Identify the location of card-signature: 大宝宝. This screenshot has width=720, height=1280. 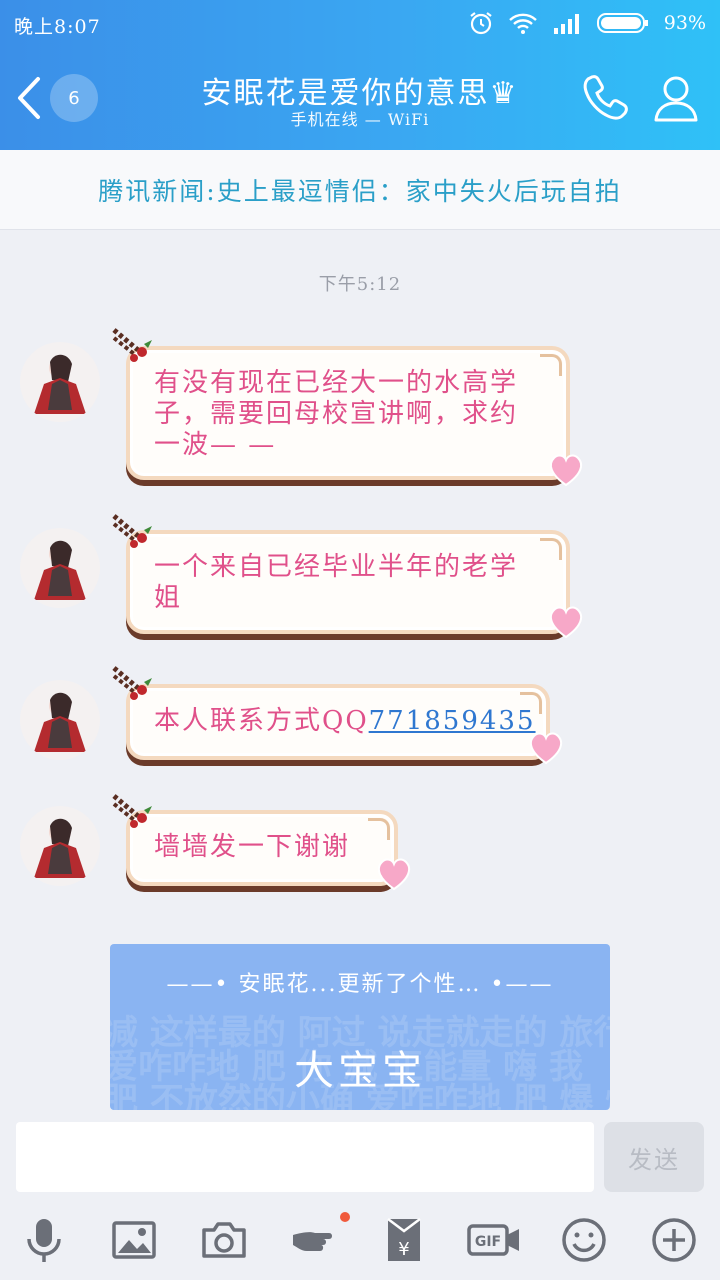
(360, 1071).